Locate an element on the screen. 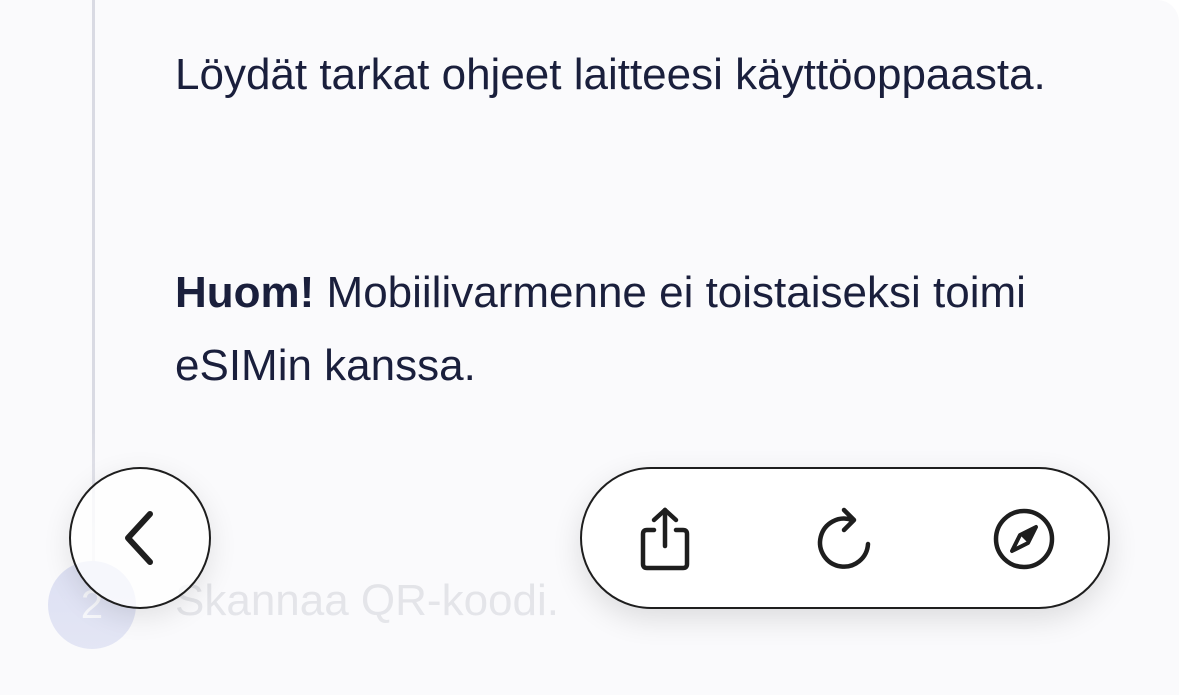 This screenshot has height=695, width=1179. share-icon is located at coordinates (665, 539).